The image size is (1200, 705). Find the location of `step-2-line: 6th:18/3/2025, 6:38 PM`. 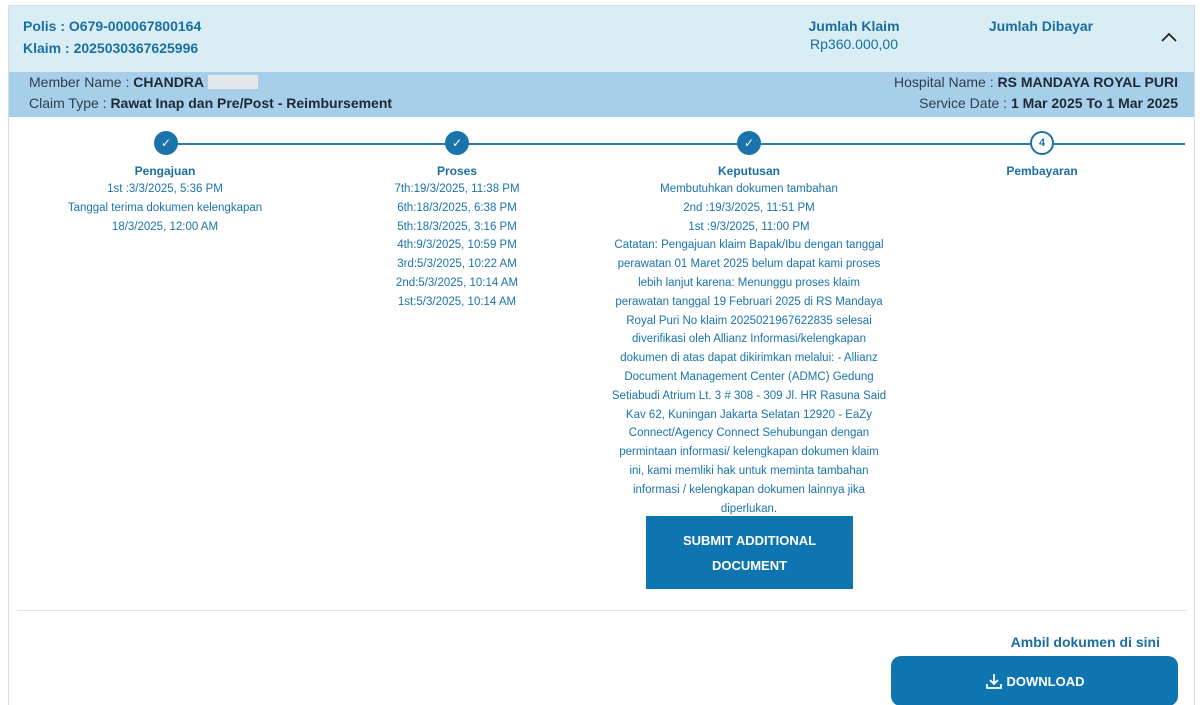

step-2-line: 6th:18/3/2025, 6:38 PM is located at coordinates (457, 207).